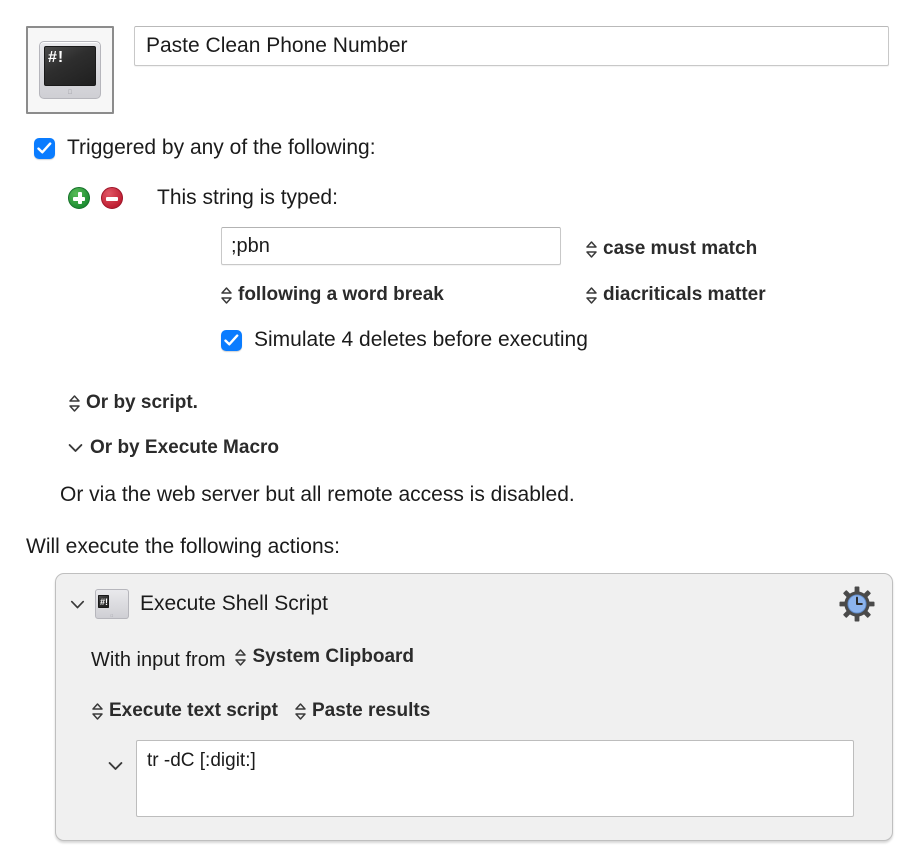 The width and height of the screenshot is (914, 863). What do you see at coordinates (201, 760) in the screenshot?
I see `script-text-value: tr -dC [:digit:]` at bounding box center [201, 760].